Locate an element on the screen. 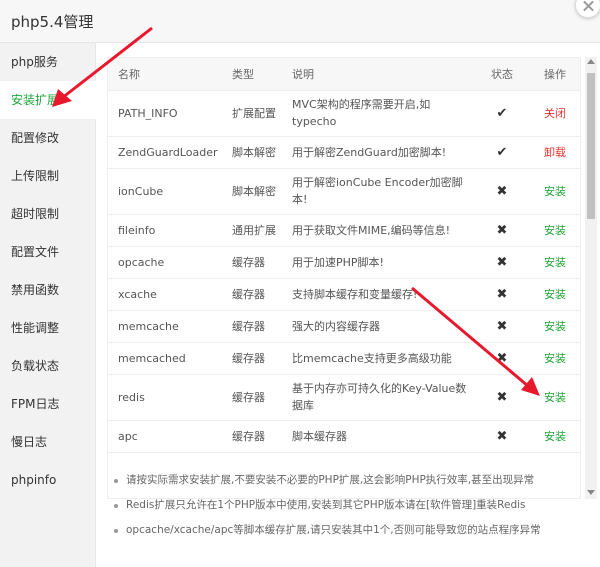 Image resolution: width=600 pixels, height=567 pixels. extension-description: 用于解密ionCube Encoder加密脚本! is located at coordinates (379, 191).